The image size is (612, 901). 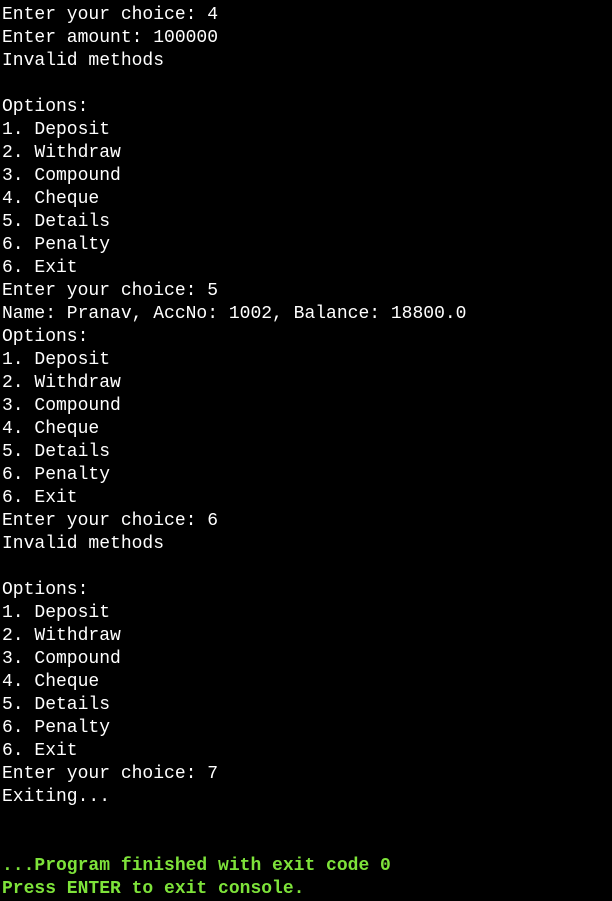 What do you see at coordinates (110, 521) in the screenshot?
I see `console-line: Enter your choice: 6` at bounding box center [110, 521].